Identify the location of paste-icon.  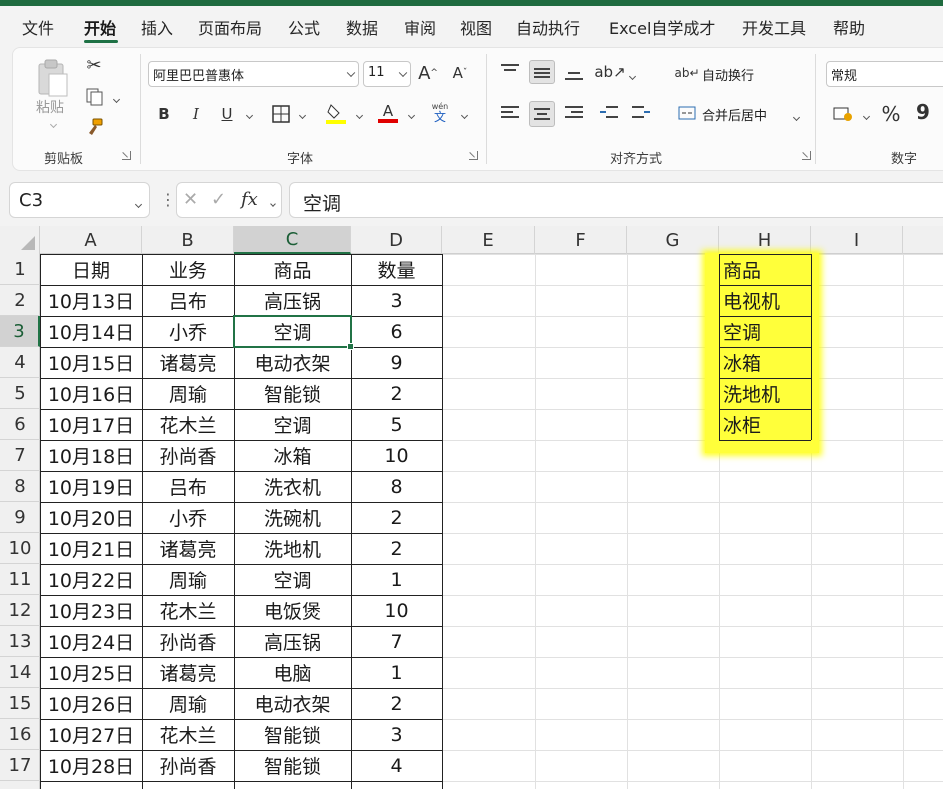
(53, 78).